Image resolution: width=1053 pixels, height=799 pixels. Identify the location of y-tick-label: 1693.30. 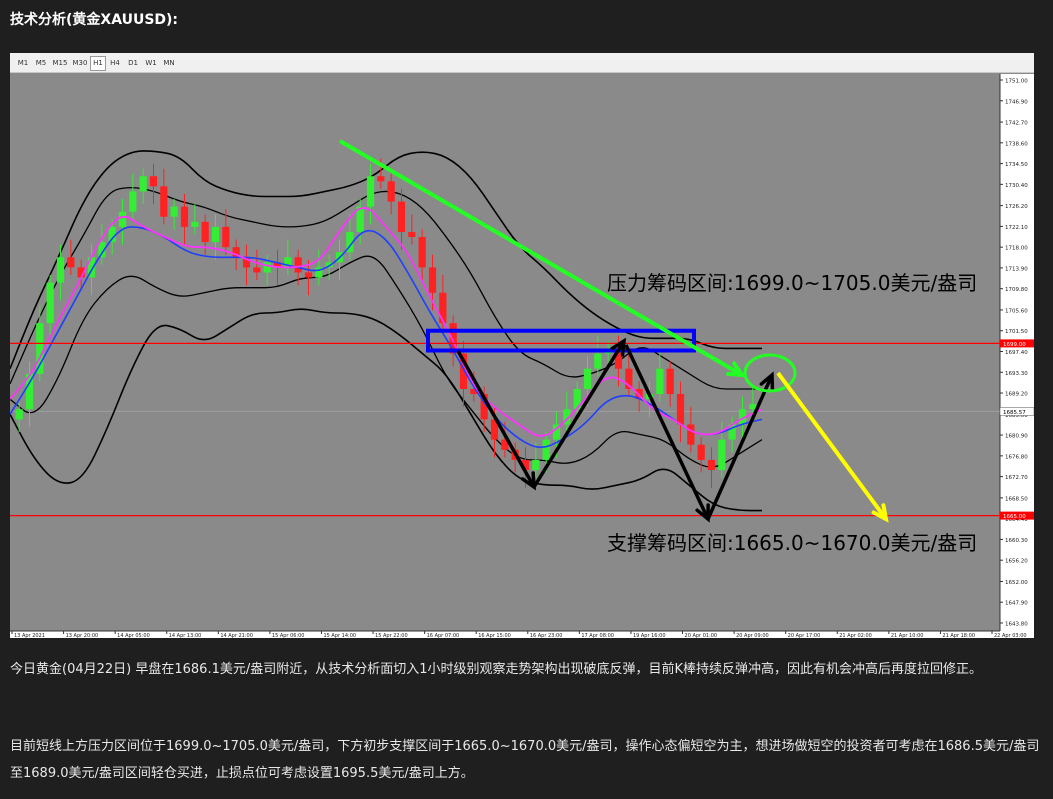
(1016, 374).